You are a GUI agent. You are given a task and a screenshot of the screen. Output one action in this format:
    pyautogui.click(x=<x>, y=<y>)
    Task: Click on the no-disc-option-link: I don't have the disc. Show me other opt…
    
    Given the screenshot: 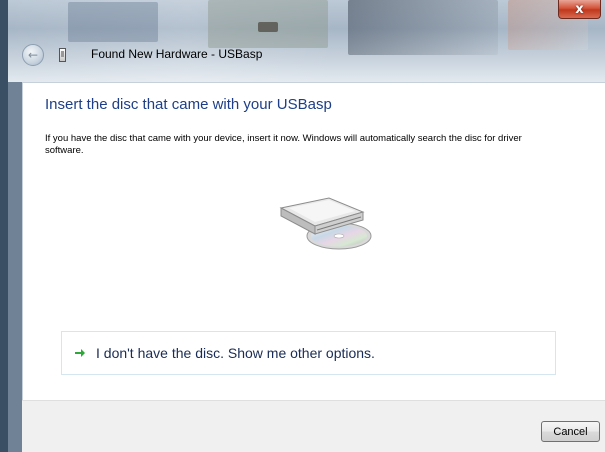 What is the action you would take?
    pyautogui.click(x=308, y=353)
    